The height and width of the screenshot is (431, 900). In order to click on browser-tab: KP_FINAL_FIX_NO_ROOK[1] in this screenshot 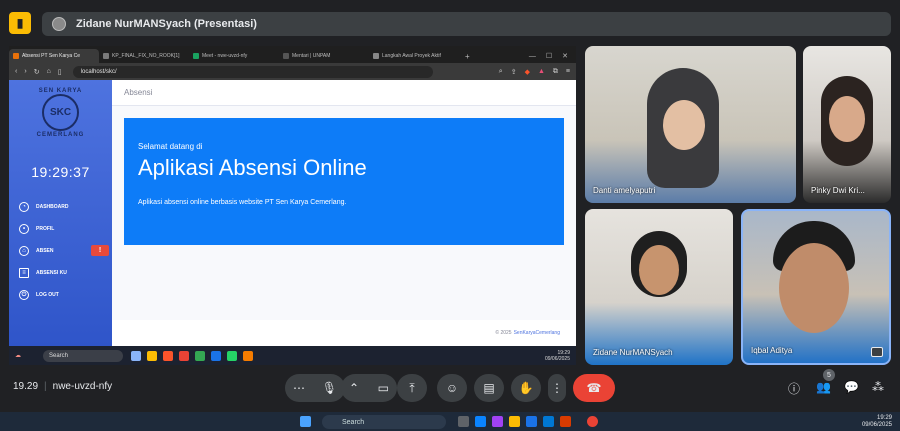, I will do `click(144, 56)`.